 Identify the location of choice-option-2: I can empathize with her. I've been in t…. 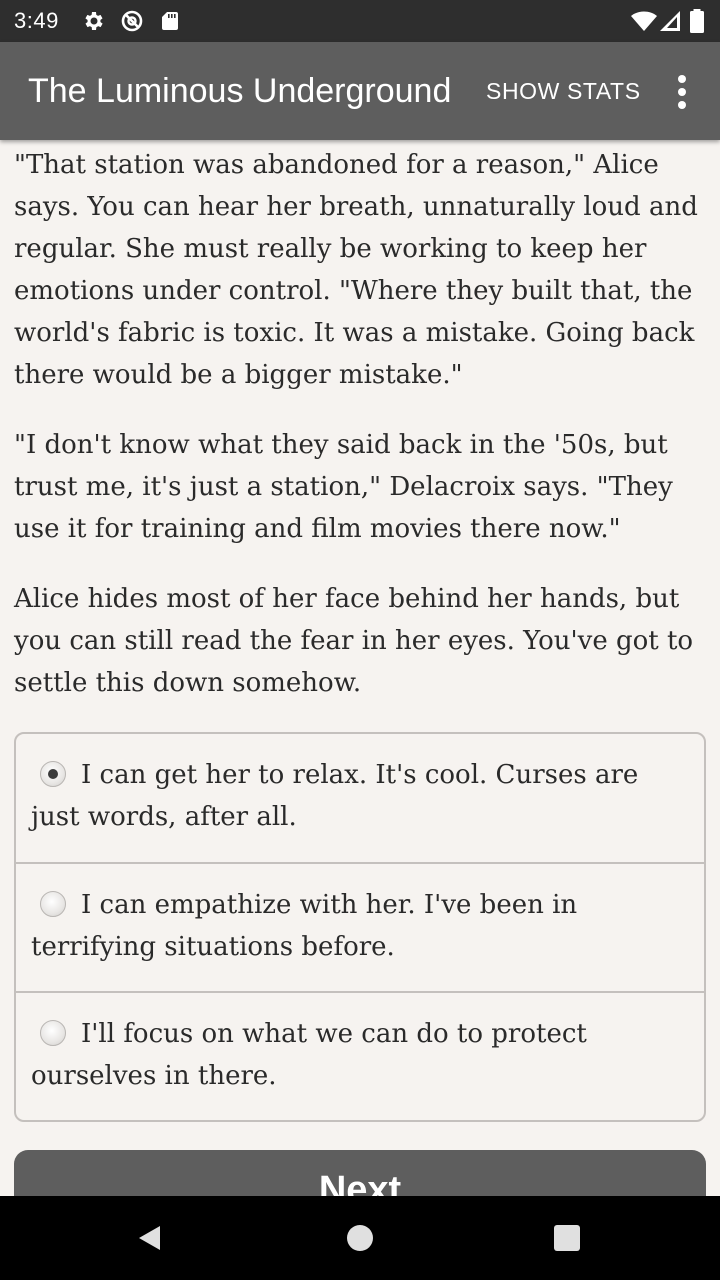
(360, 926).